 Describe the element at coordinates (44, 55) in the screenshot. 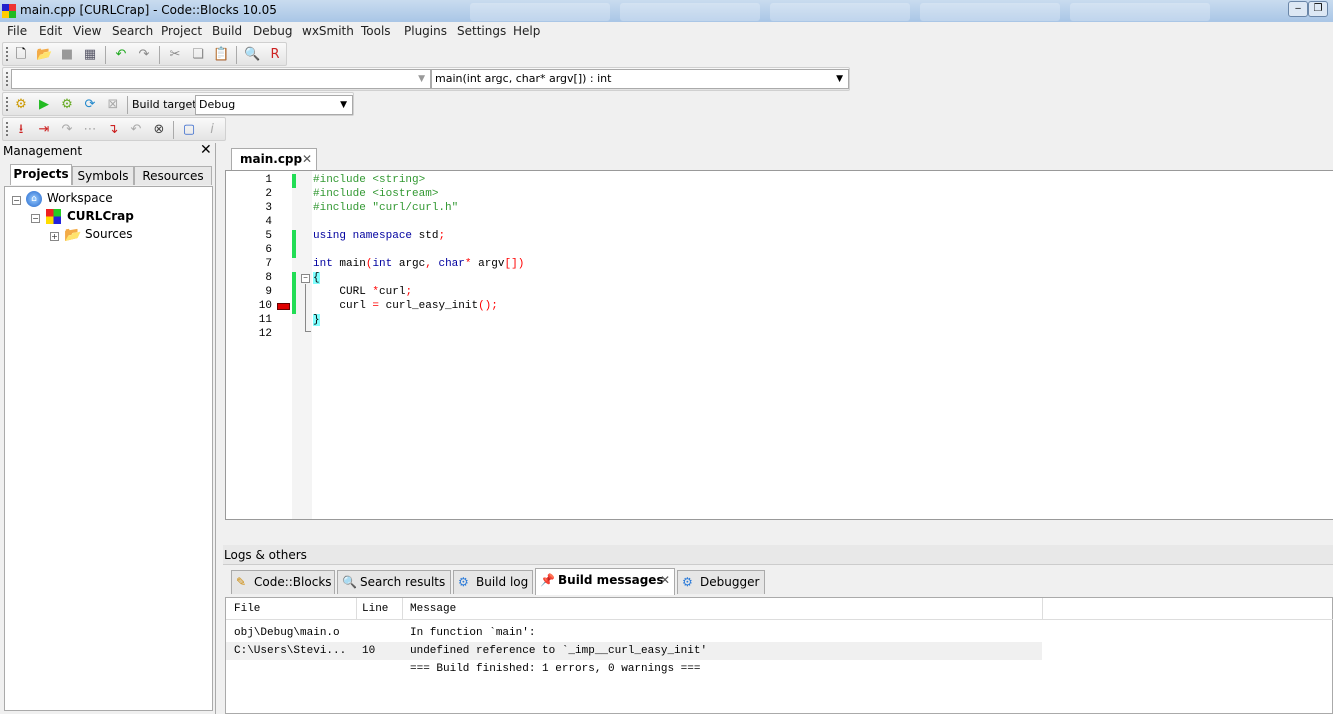

I see `open-icon: 📂` at that location.